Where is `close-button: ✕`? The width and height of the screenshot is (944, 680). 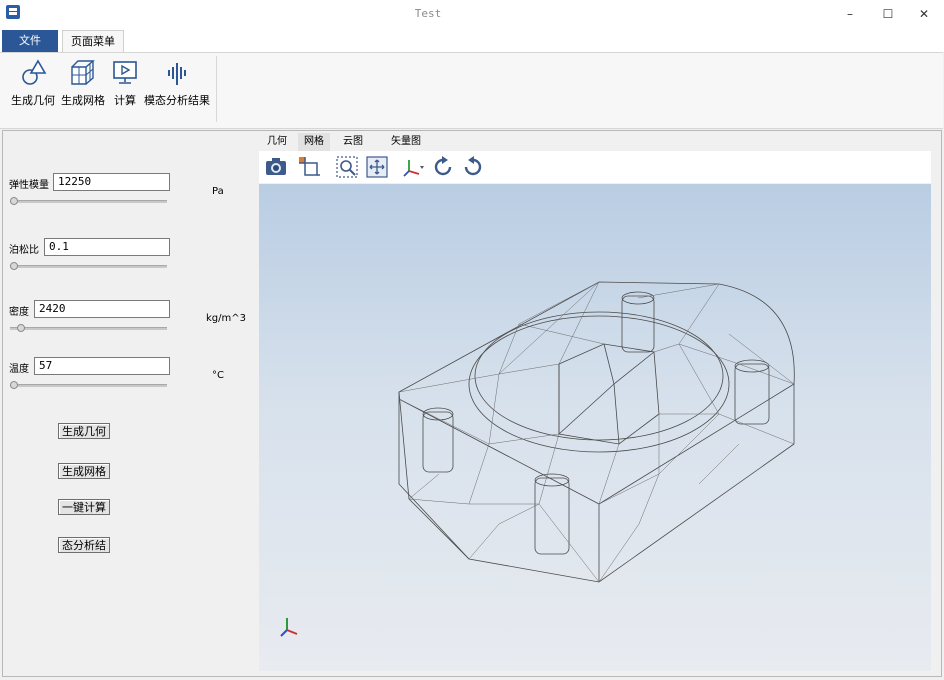
close-button: ✕ is located at coordinates (924, 14).